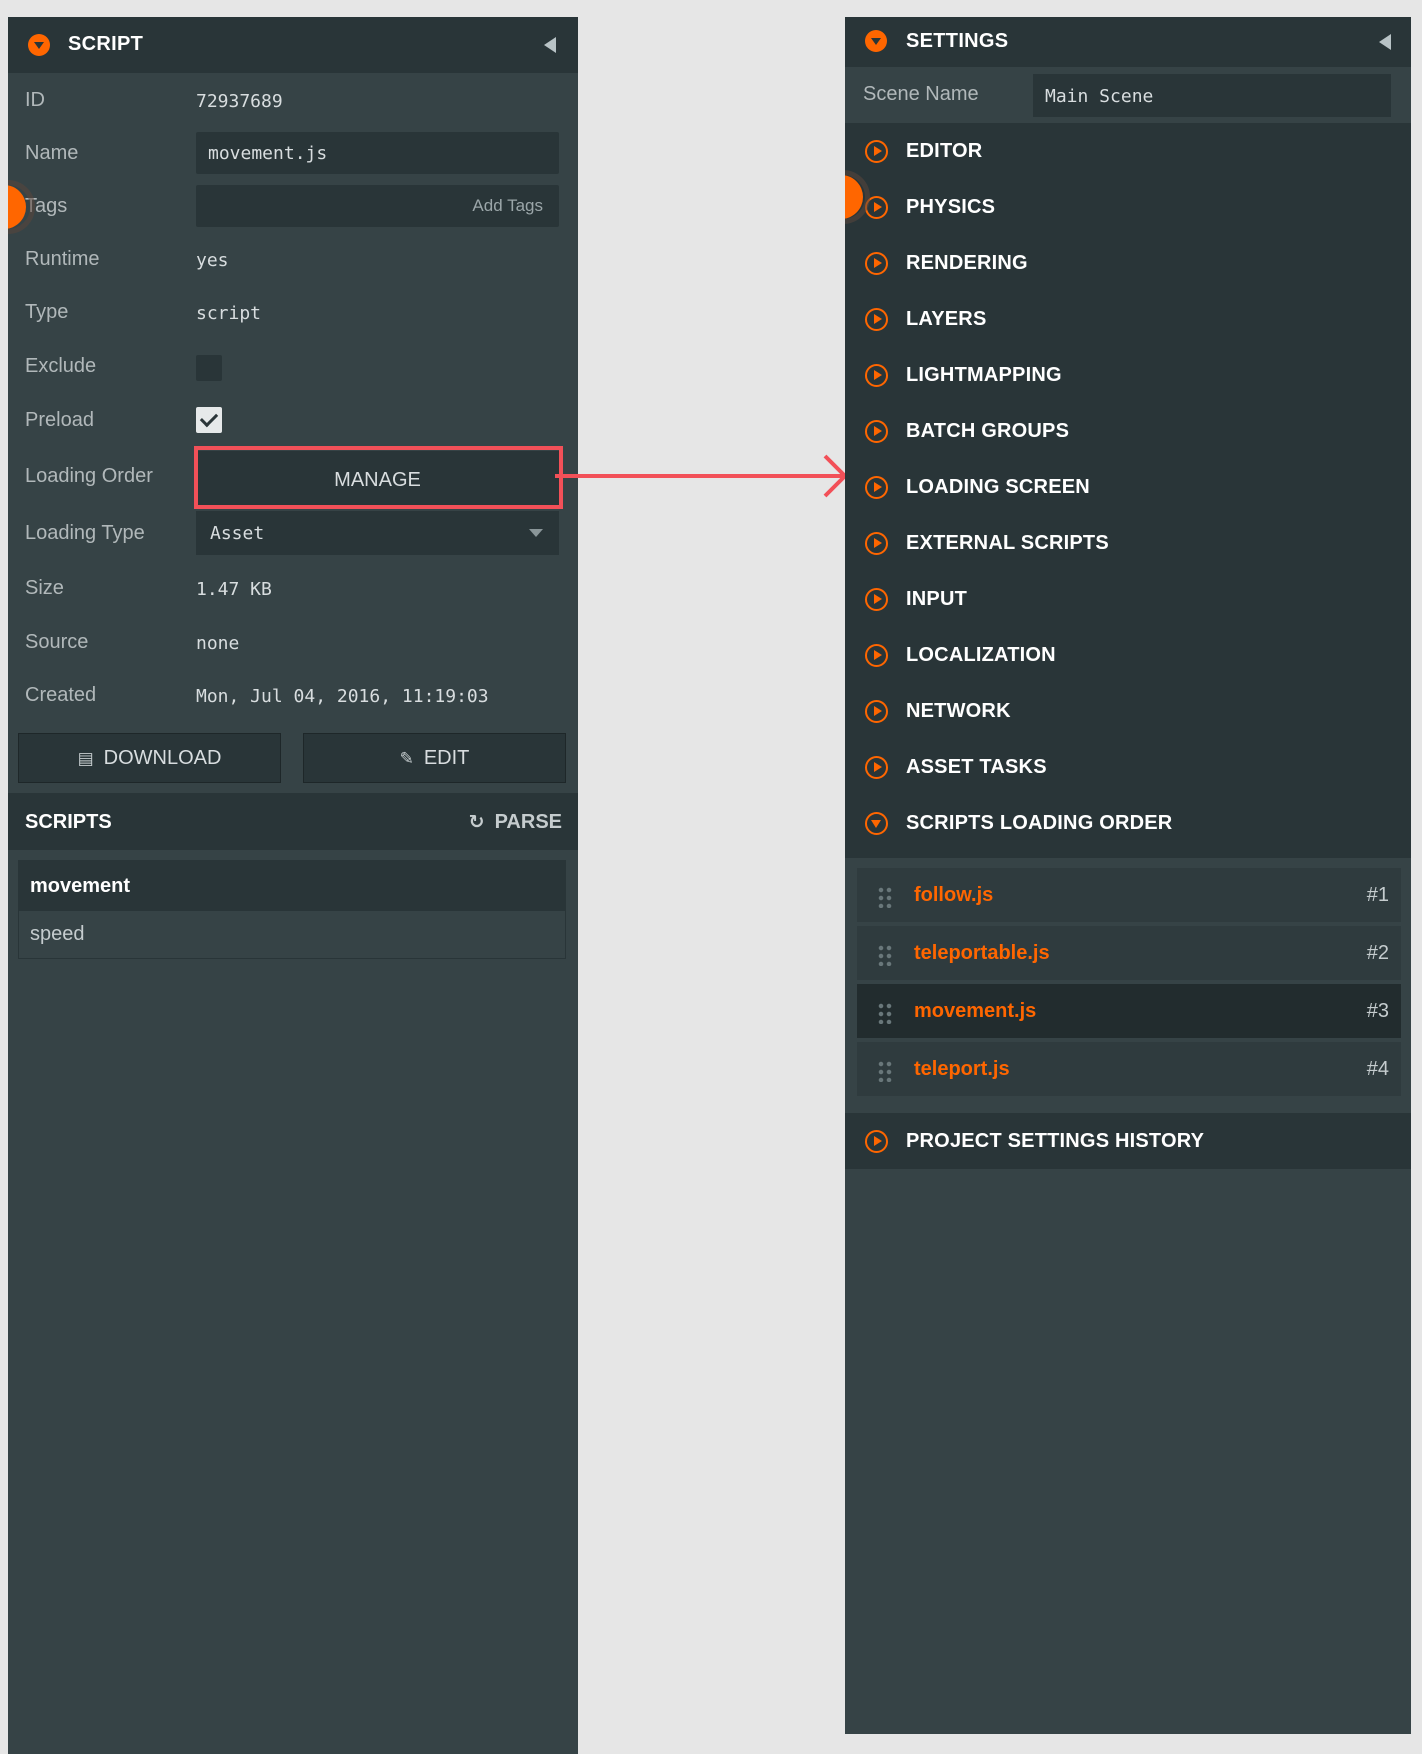 The image size is (1422, 1754). What do you see at coordinates (1128, 543) in the screenshot?
I see `section-external-scripts: EXTERNAL SCRIPTS` at bounding box center [1128, 543].